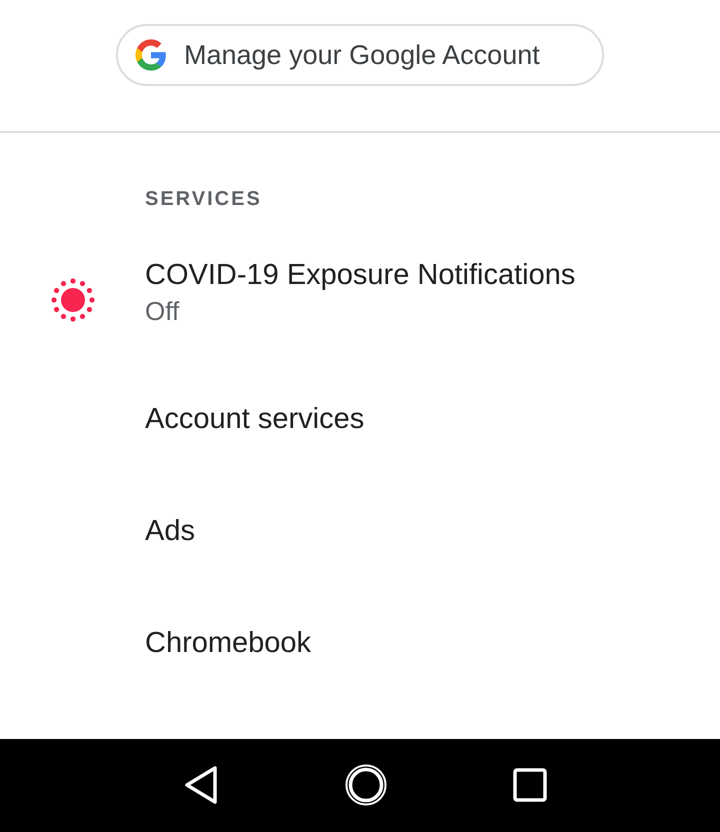 The image size is (720, 832). I want to click on service-title: Chromebook, so click(228, 643).